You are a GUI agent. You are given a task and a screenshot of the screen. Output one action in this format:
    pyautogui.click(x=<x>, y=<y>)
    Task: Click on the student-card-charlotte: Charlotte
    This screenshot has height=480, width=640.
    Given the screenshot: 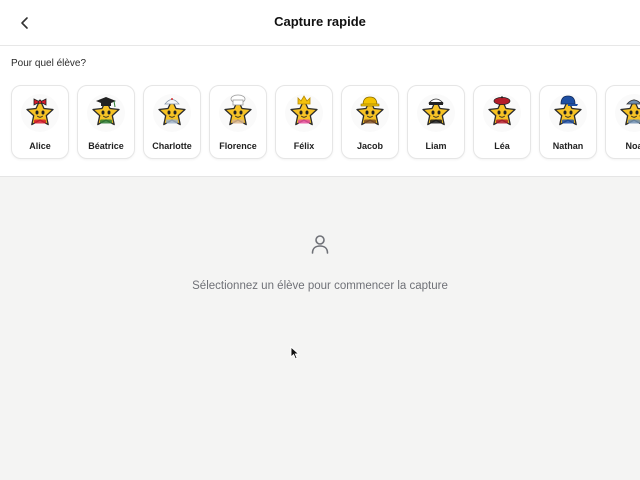 What is the action you would take?
    pyautogui.click(x=172, y=122)
    